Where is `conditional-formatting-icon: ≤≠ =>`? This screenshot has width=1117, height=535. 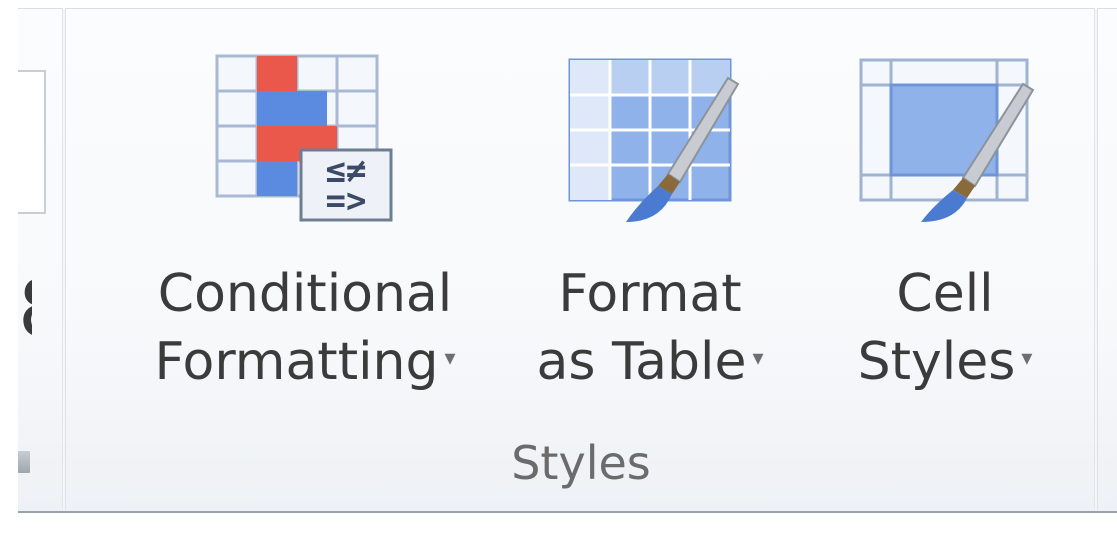 conditional-formatting-icon: ≤≠ => is located at coordinates (304, 138).